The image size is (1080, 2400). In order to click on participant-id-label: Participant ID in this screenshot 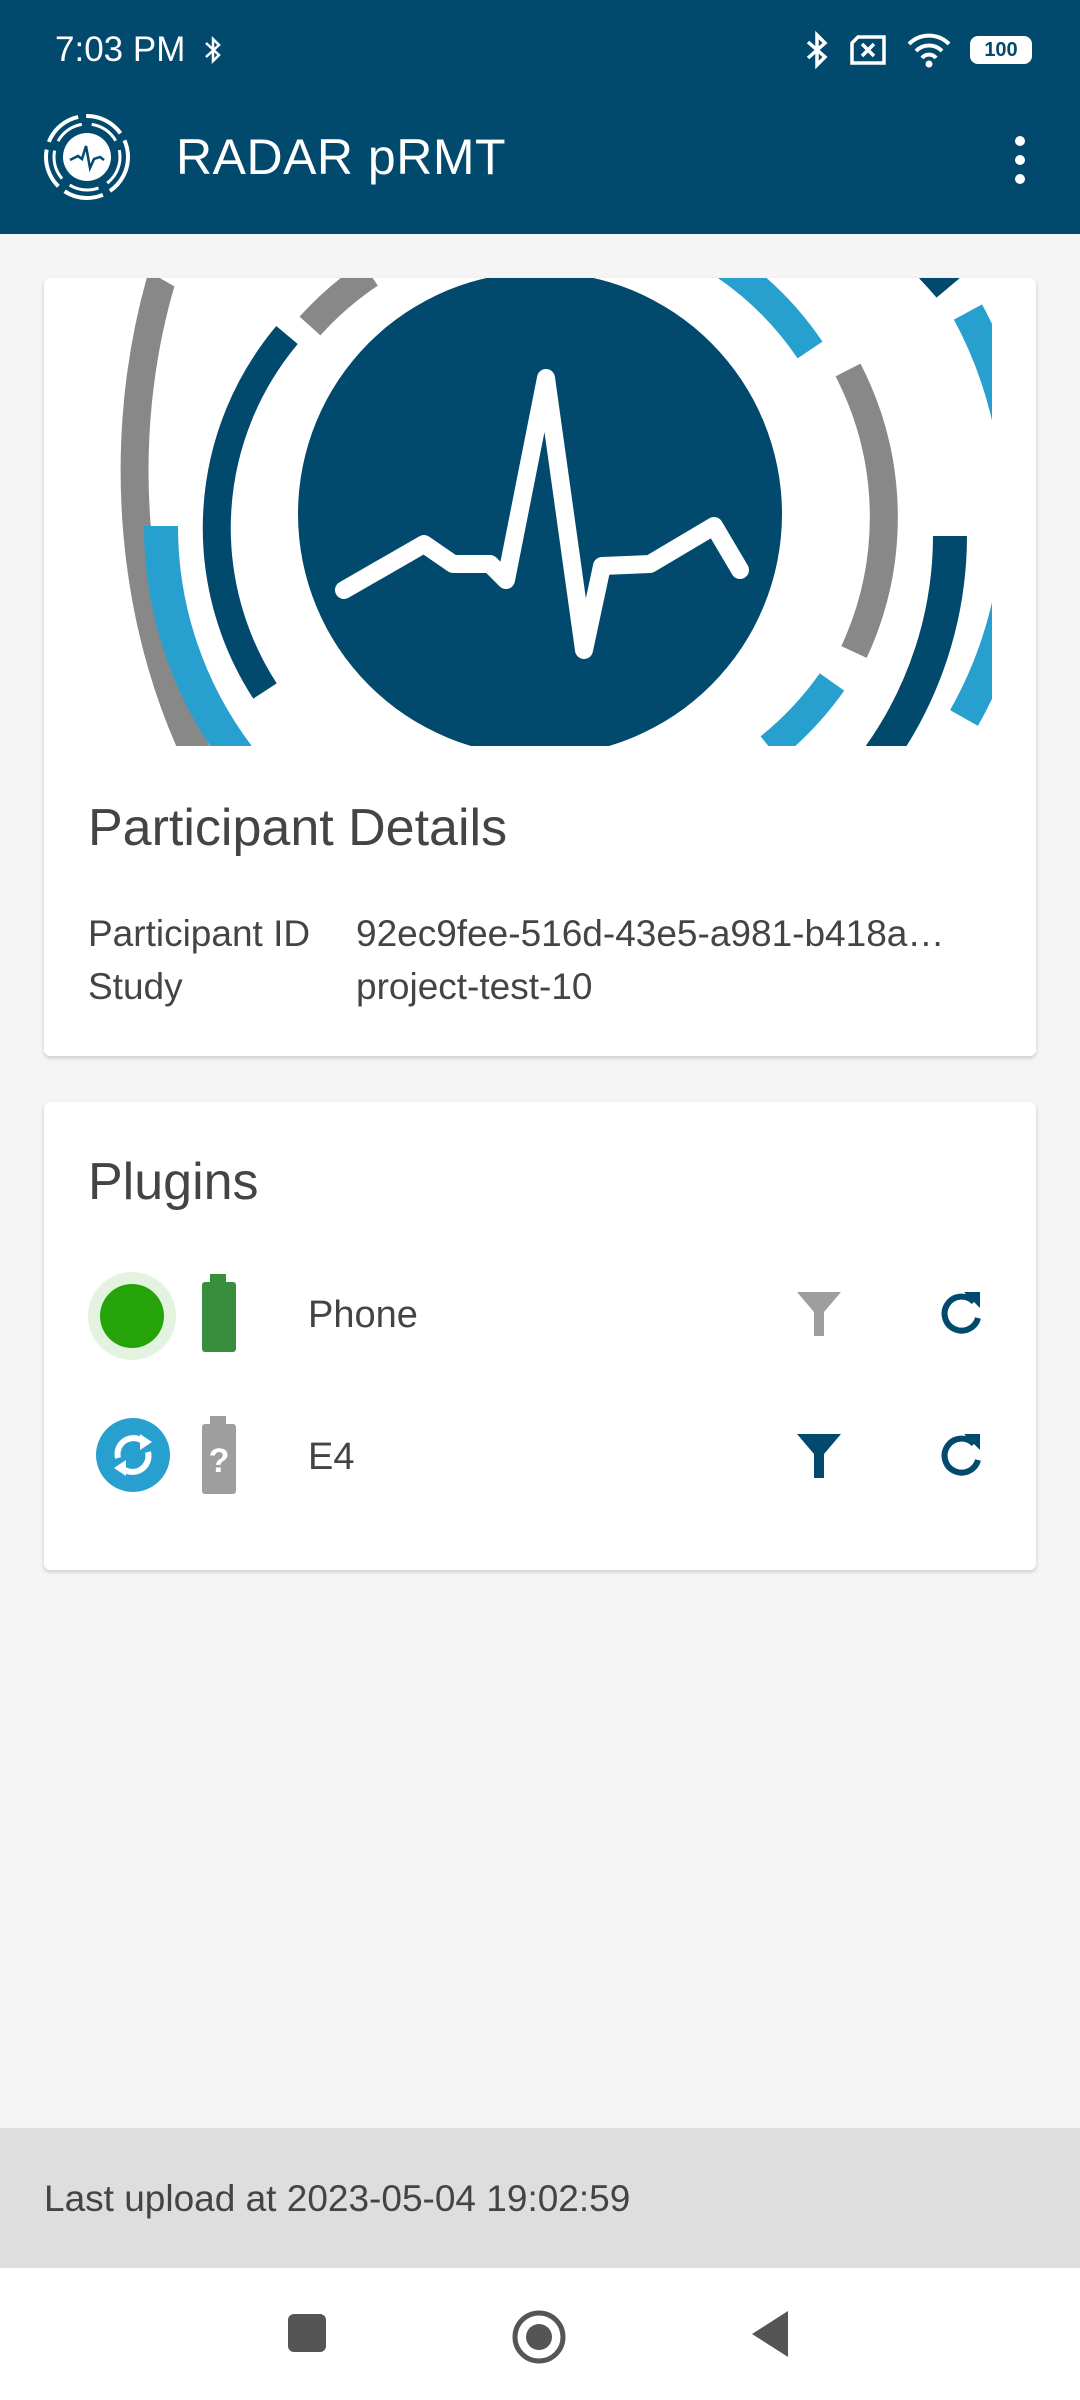, I will do `click(199, 933)`.